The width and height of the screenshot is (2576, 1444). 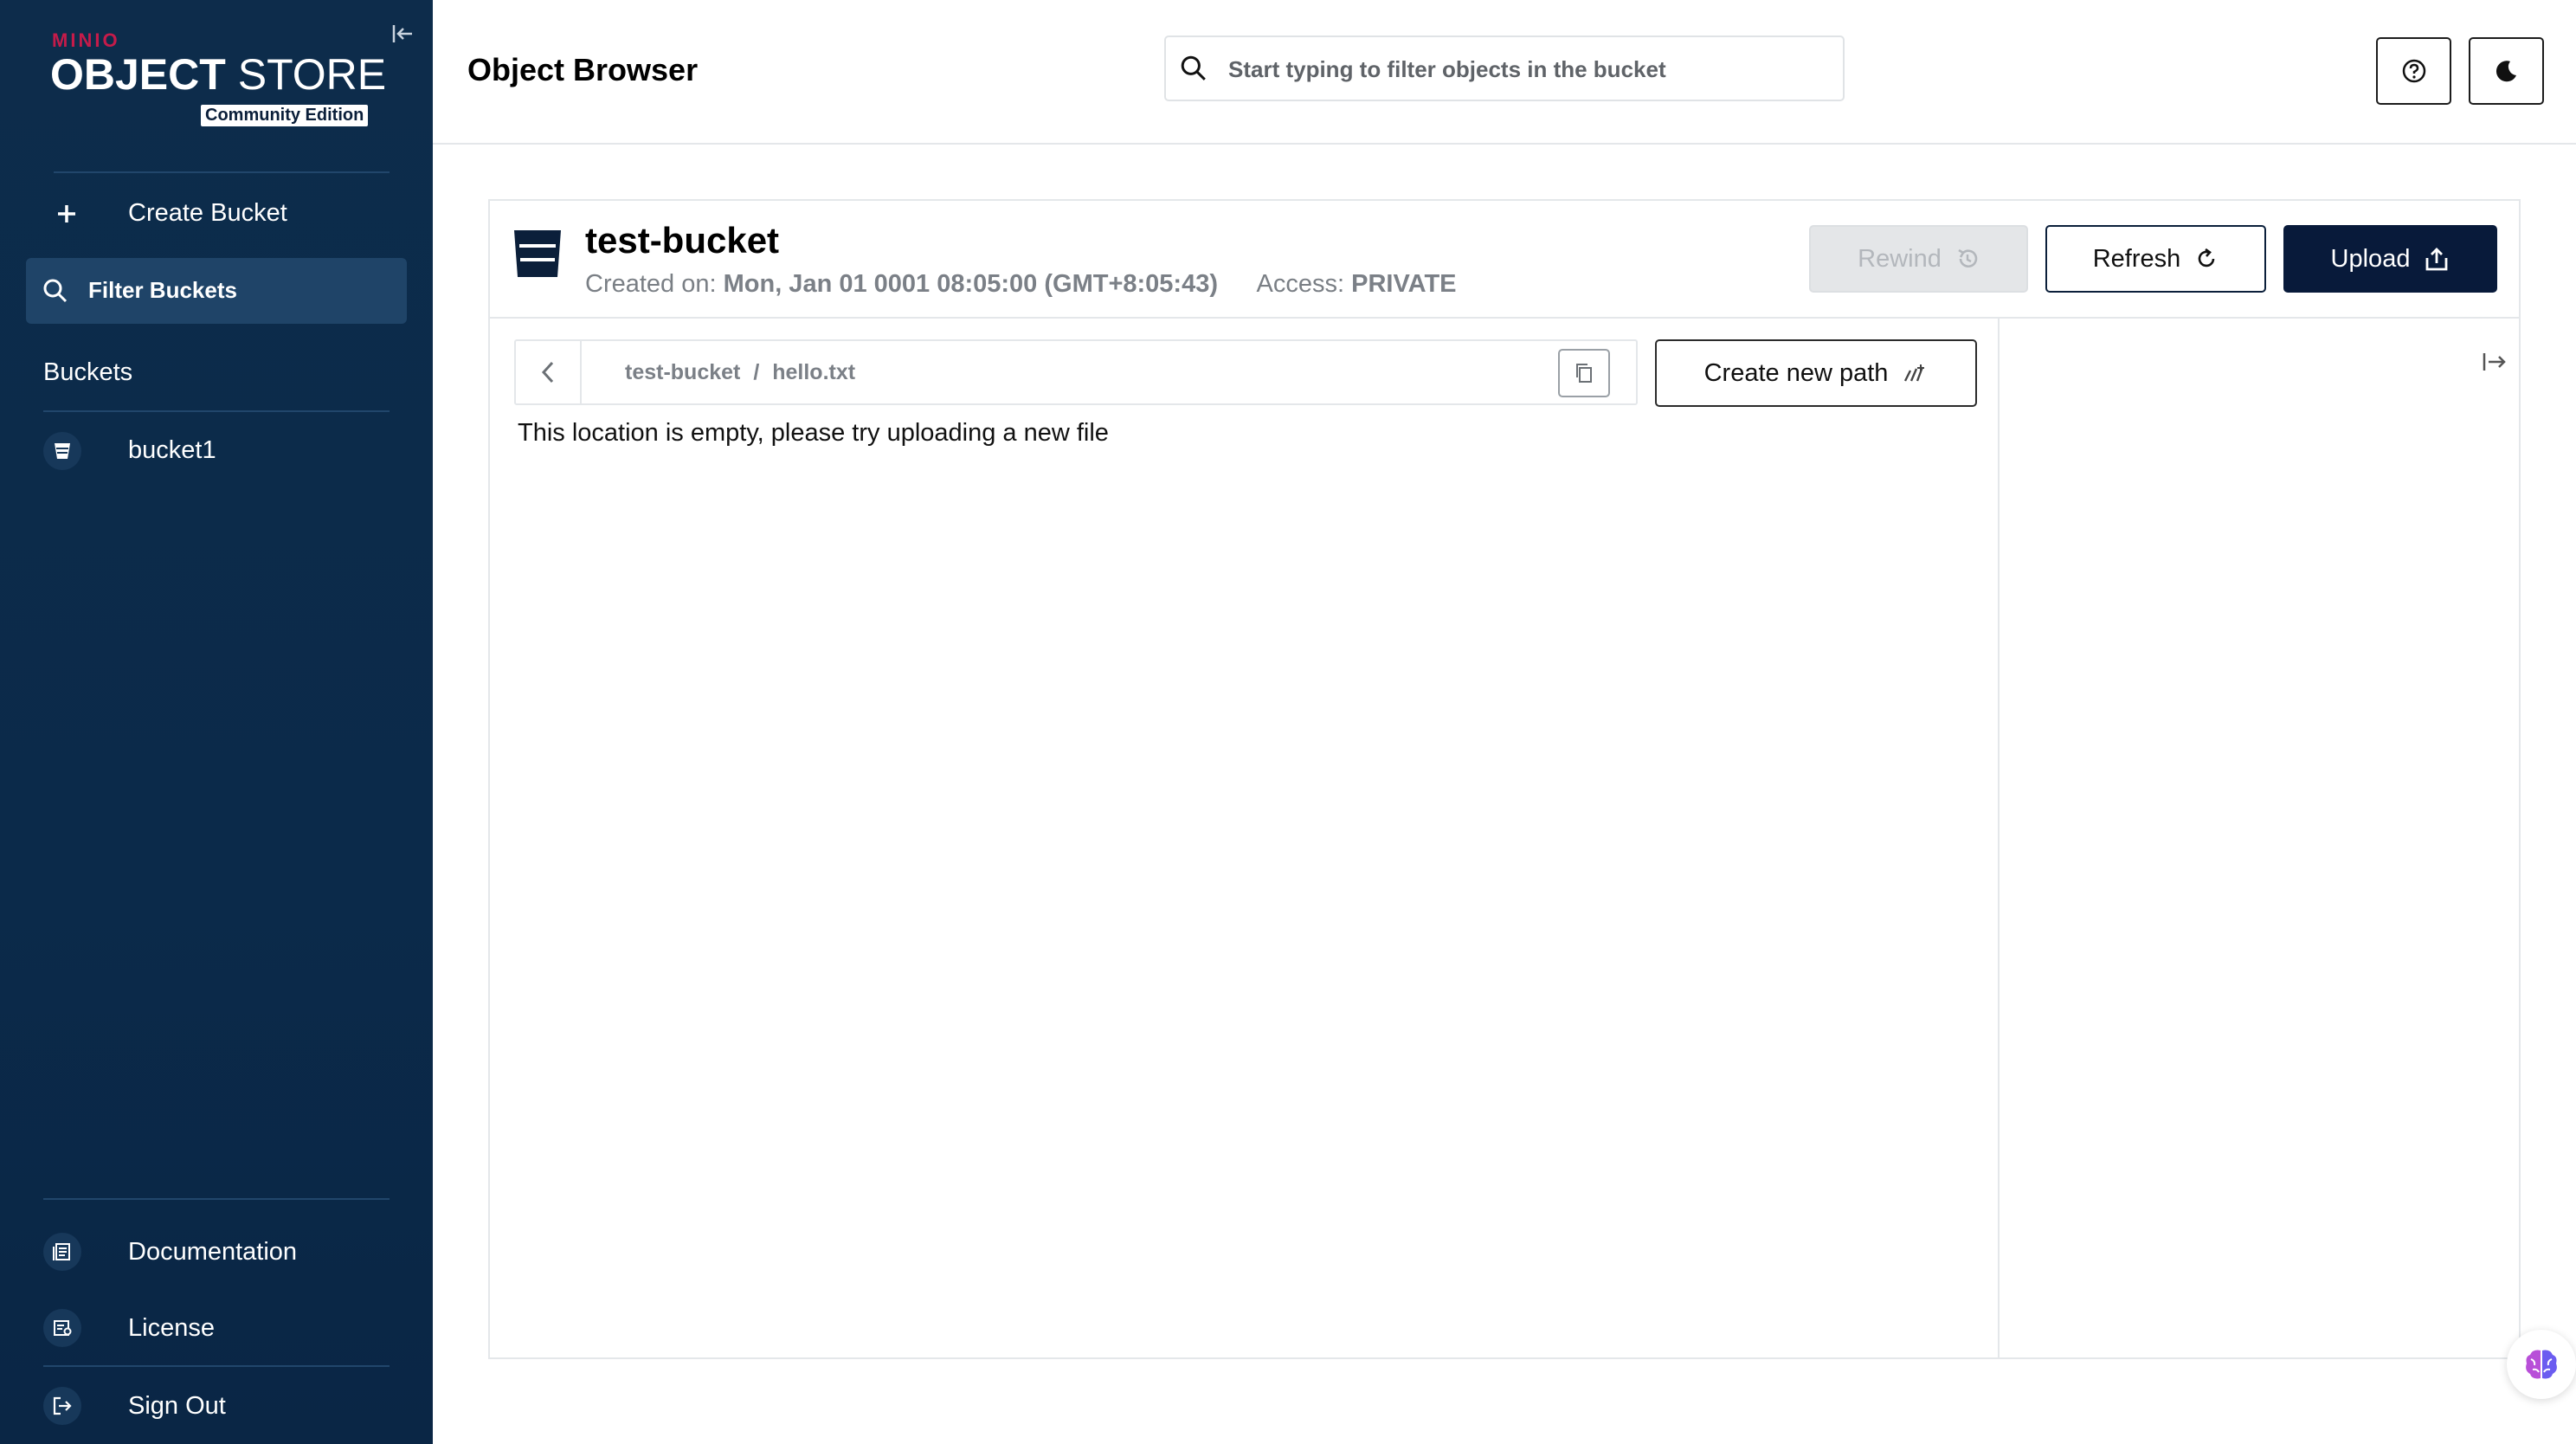 What do you see at coordinates (66, 214) in the screenshot?
I see `plus-icon` at bounding box center [66, 214].